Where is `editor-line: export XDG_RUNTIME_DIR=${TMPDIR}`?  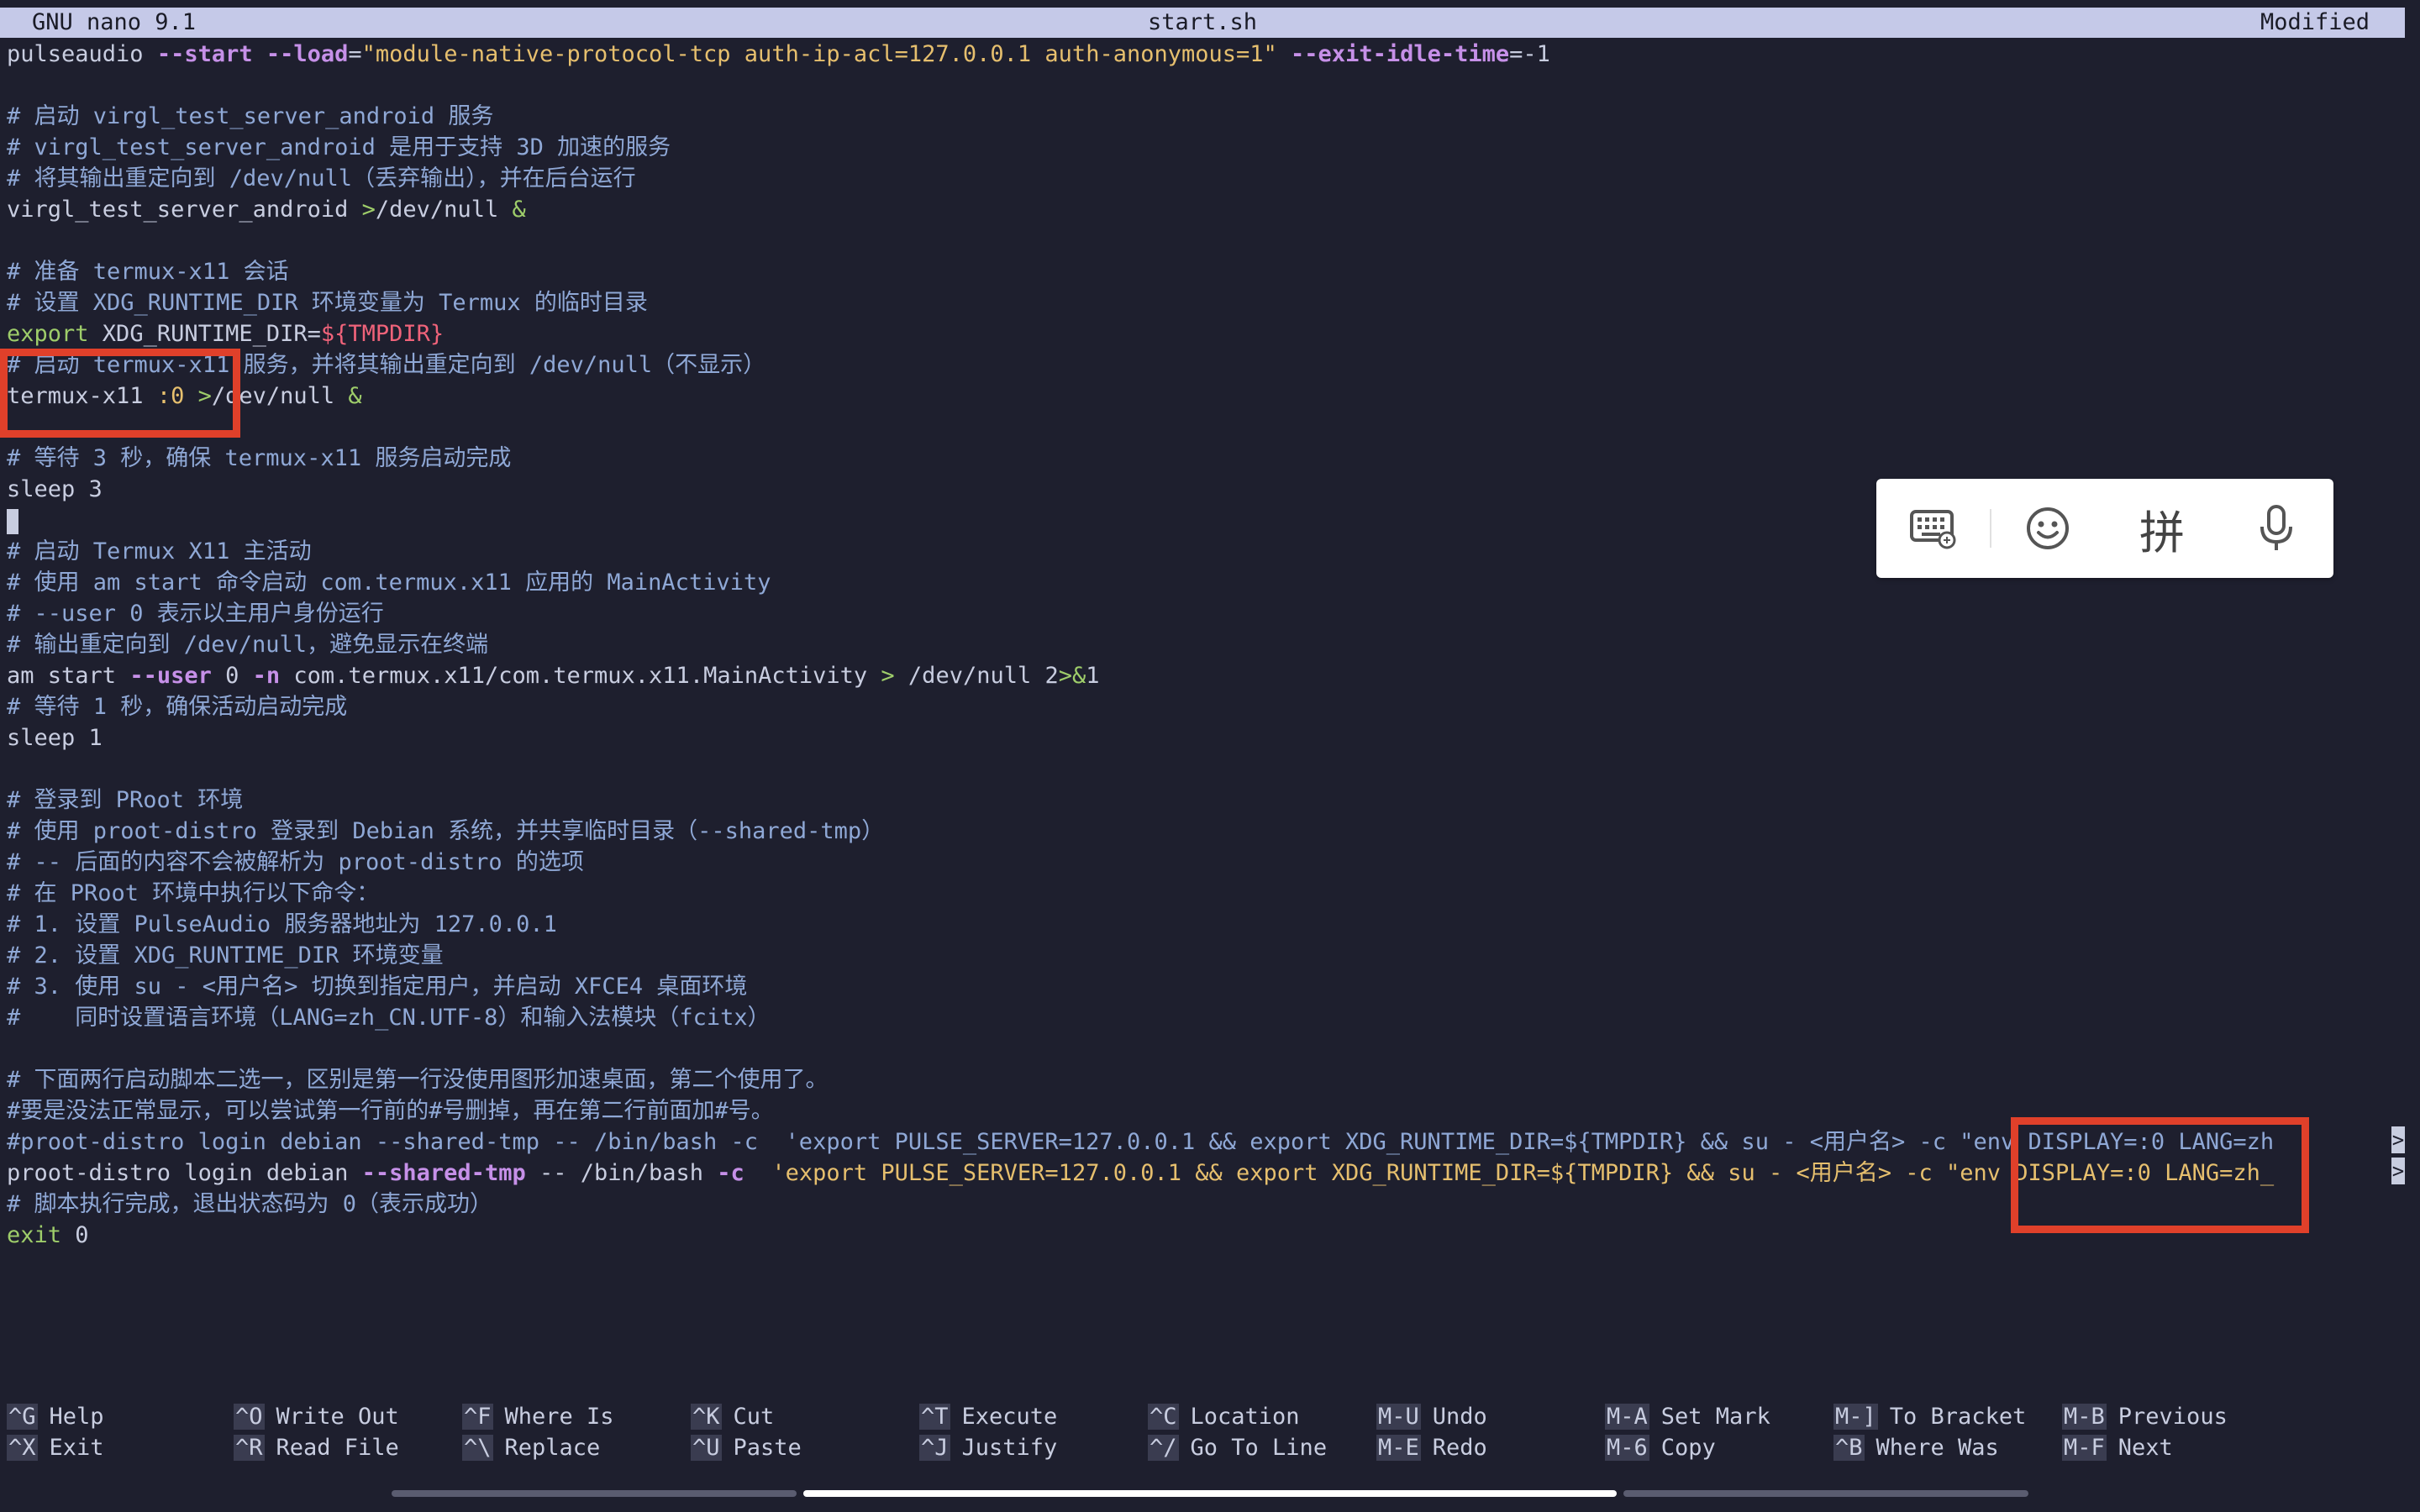 editor-line: export XDG_RUNTIME_DIR=${TMPDIR} is located at coordinates (1213, 333).